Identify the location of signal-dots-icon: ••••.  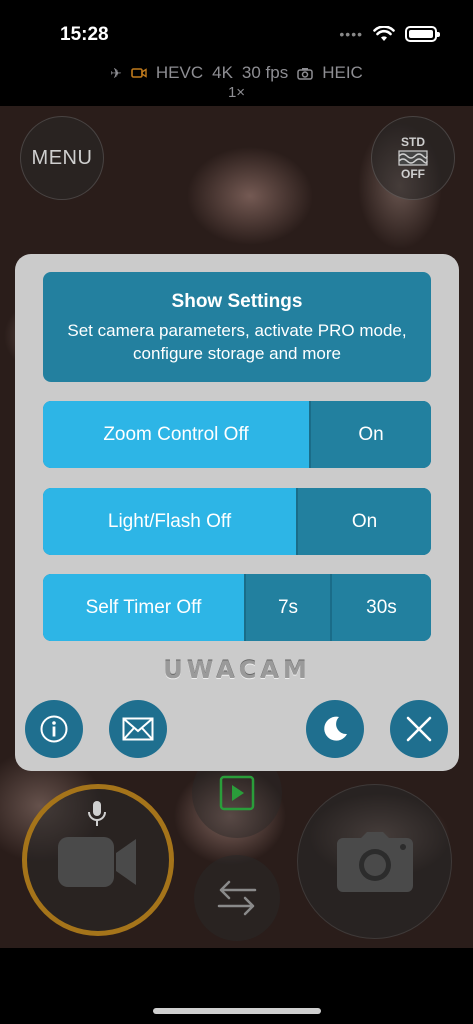
(351, 34).